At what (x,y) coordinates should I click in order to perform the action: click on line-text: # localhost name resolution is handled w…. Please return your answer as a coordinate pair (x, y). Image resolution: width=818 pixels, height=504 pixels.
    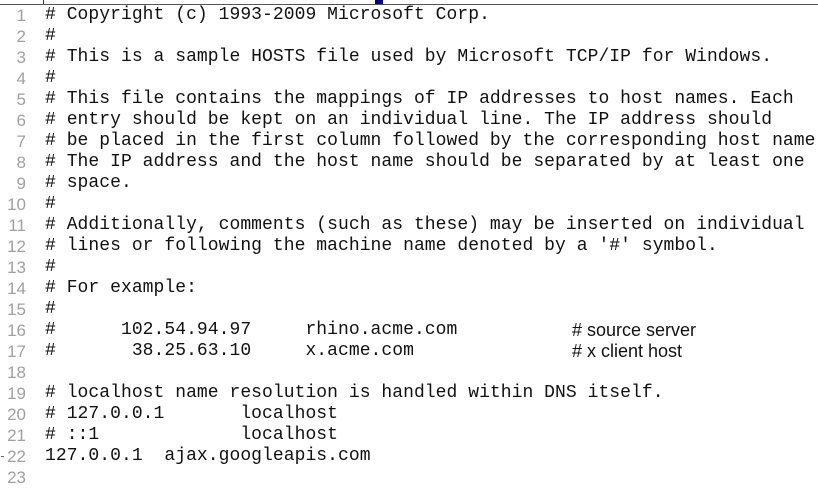
    Looking at the image, I should click on (354, 393).